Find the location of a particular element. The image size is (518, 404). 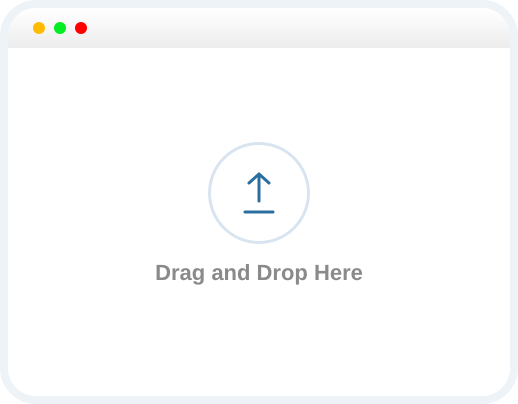

upload-icon is located at coordinates (259, 193).